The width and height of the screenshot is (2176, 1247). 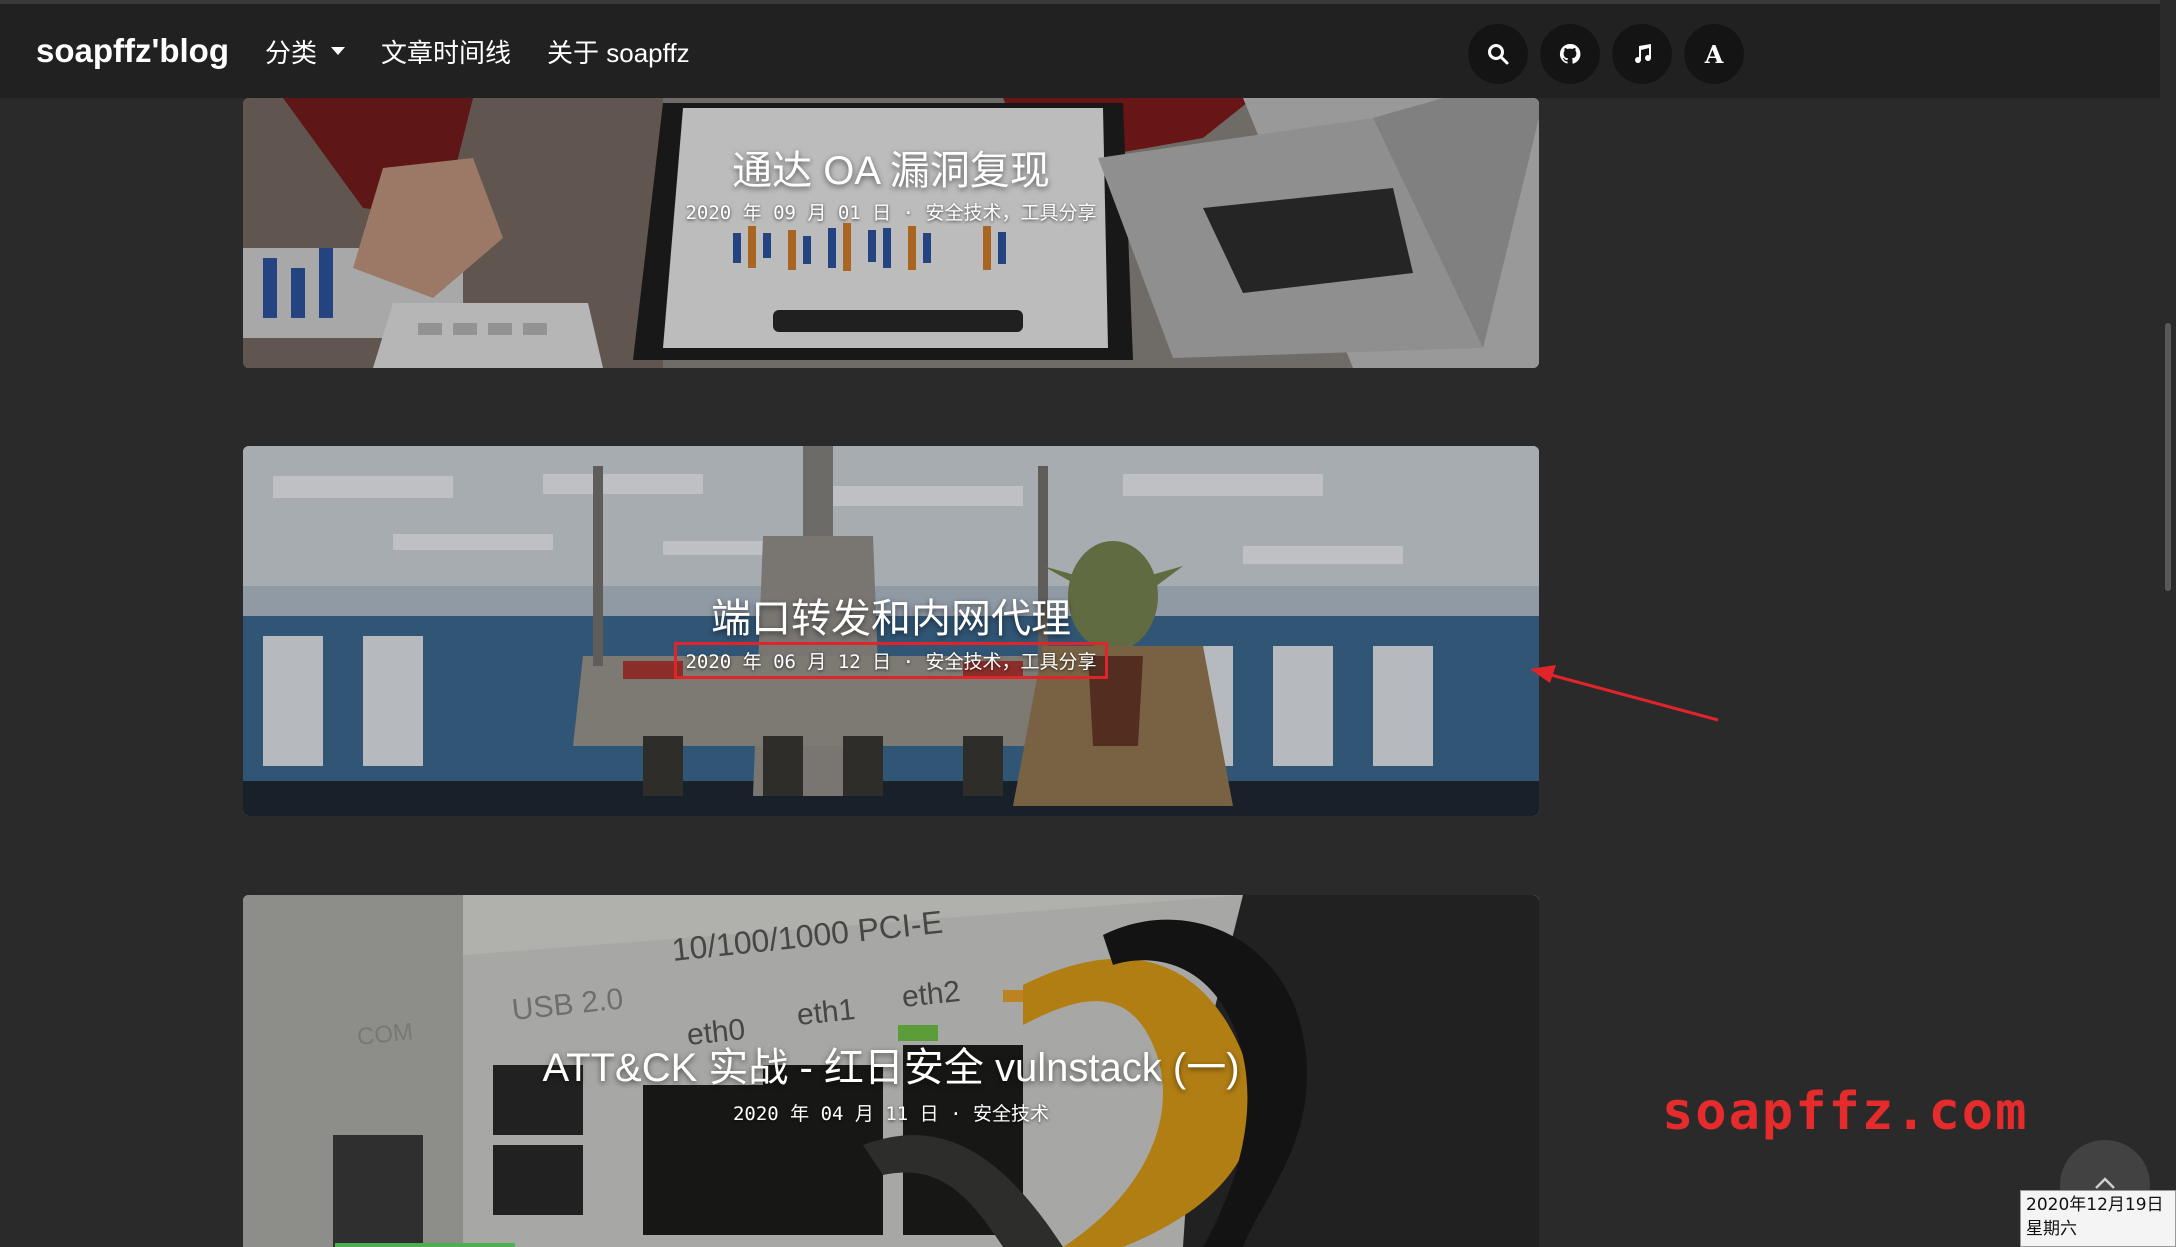 What do you see at coordinates (1080, 49) in the screenshot?
I see `top-navbar: soapffz'blog 分类 文章时间线 关于 soapffz A` at bounding box center [1080, 49].